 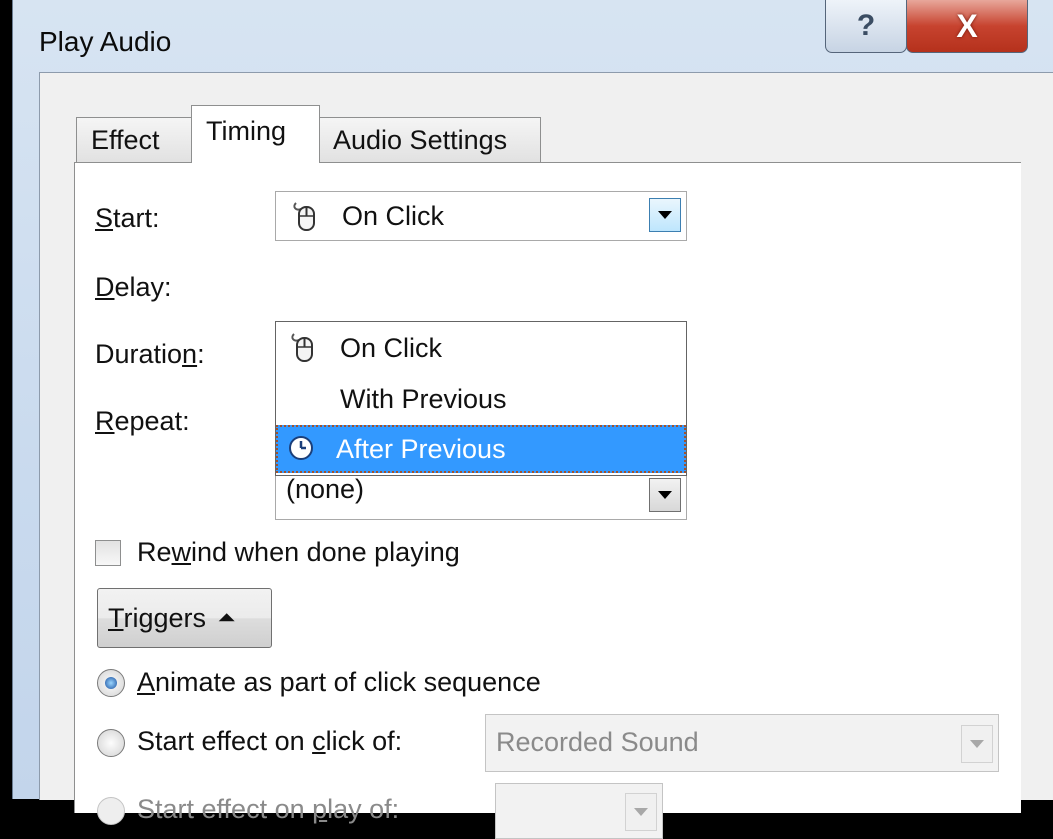 I want to click on animate-label: Animate as part of click sequence, so click(x=339, y=682).